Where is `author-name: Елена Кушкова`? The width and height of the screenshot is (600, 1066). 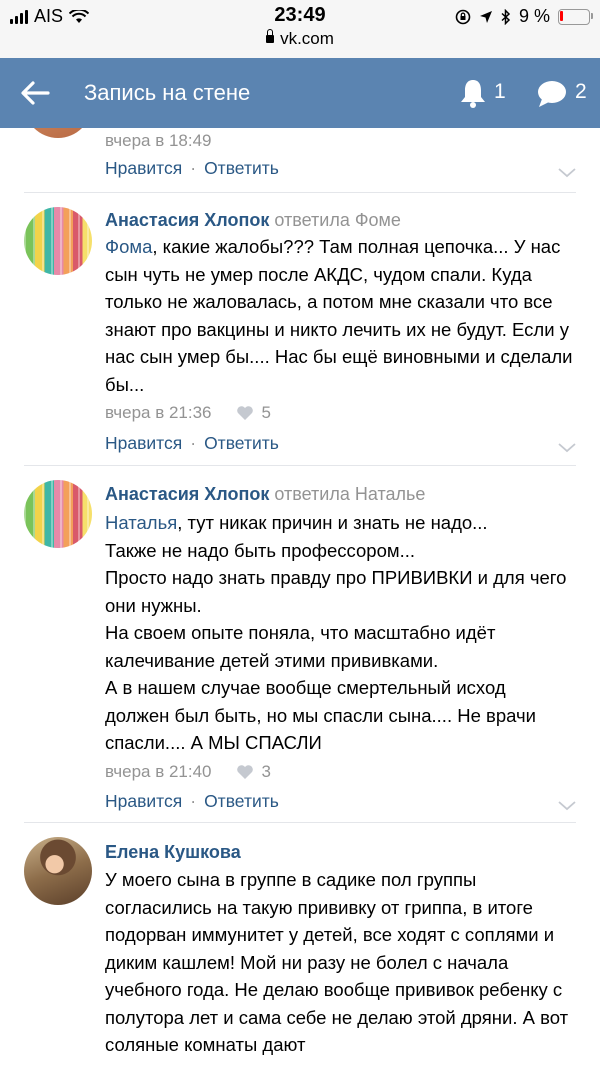
author-name: Елена Кушкова is located at coordinates (173, 852).